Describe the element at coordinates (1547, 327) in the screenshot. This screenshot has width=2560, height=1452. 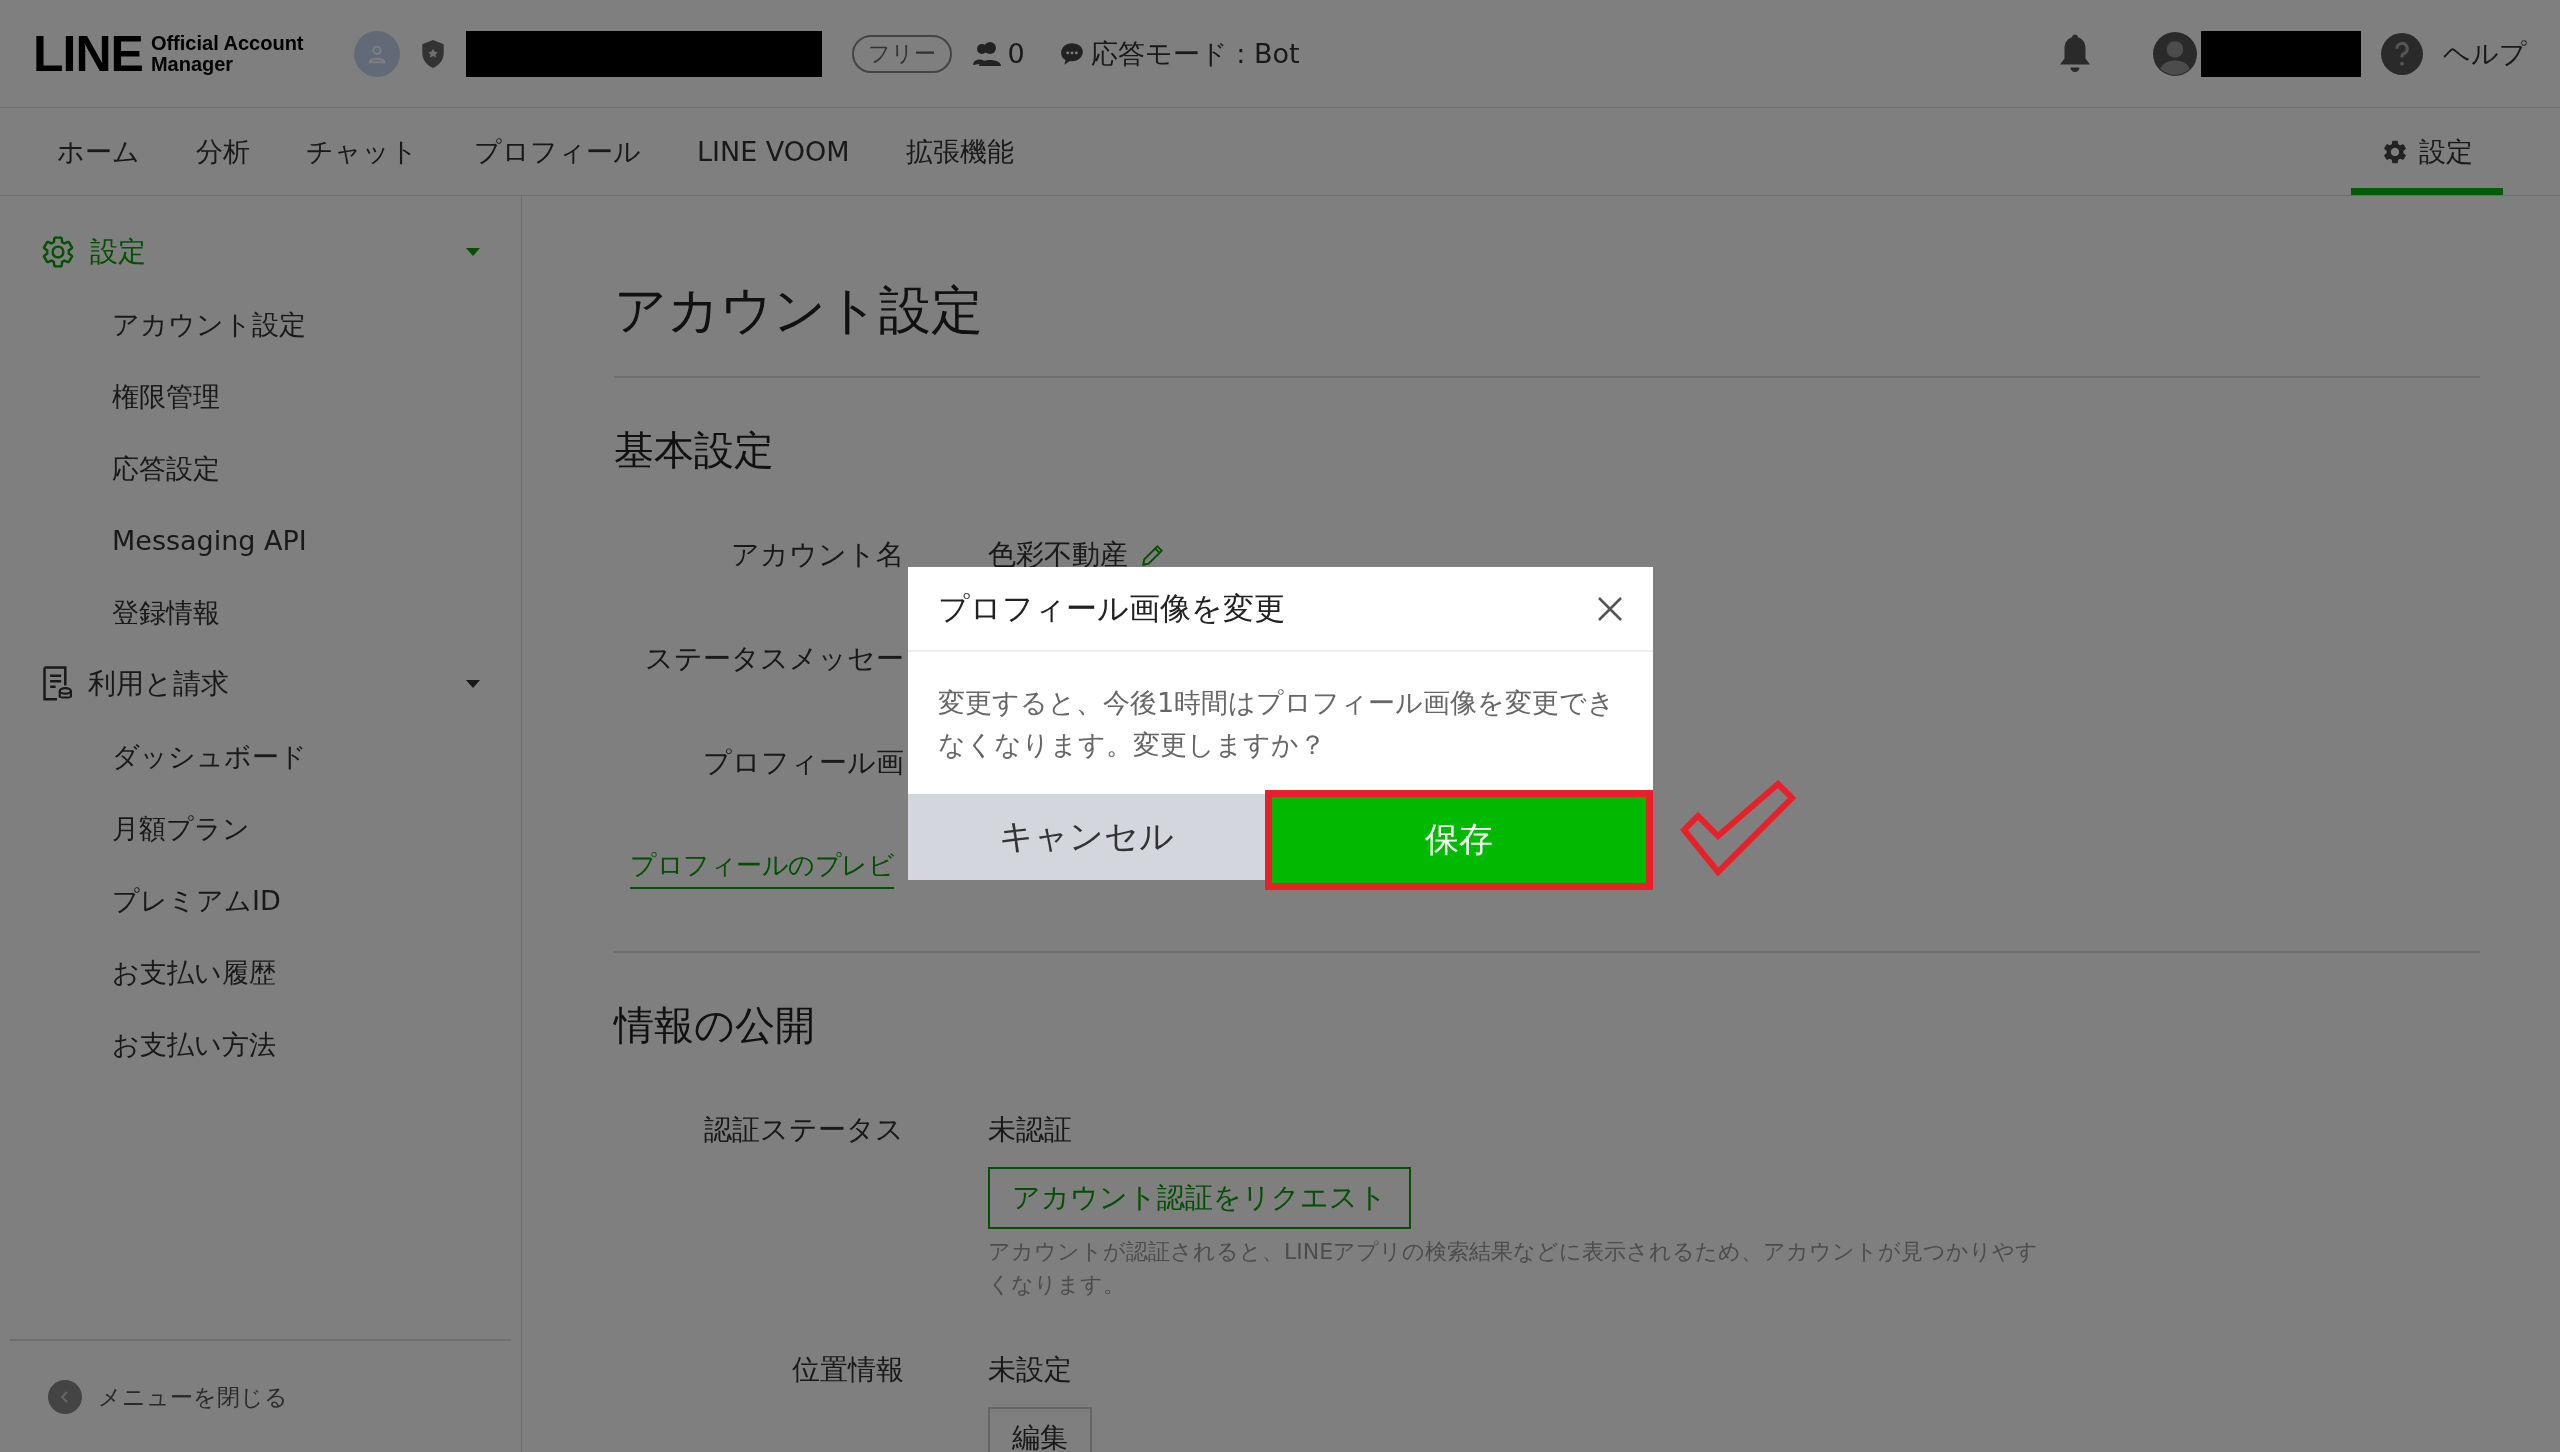
I see `page-title: アカウント設定` at that location.